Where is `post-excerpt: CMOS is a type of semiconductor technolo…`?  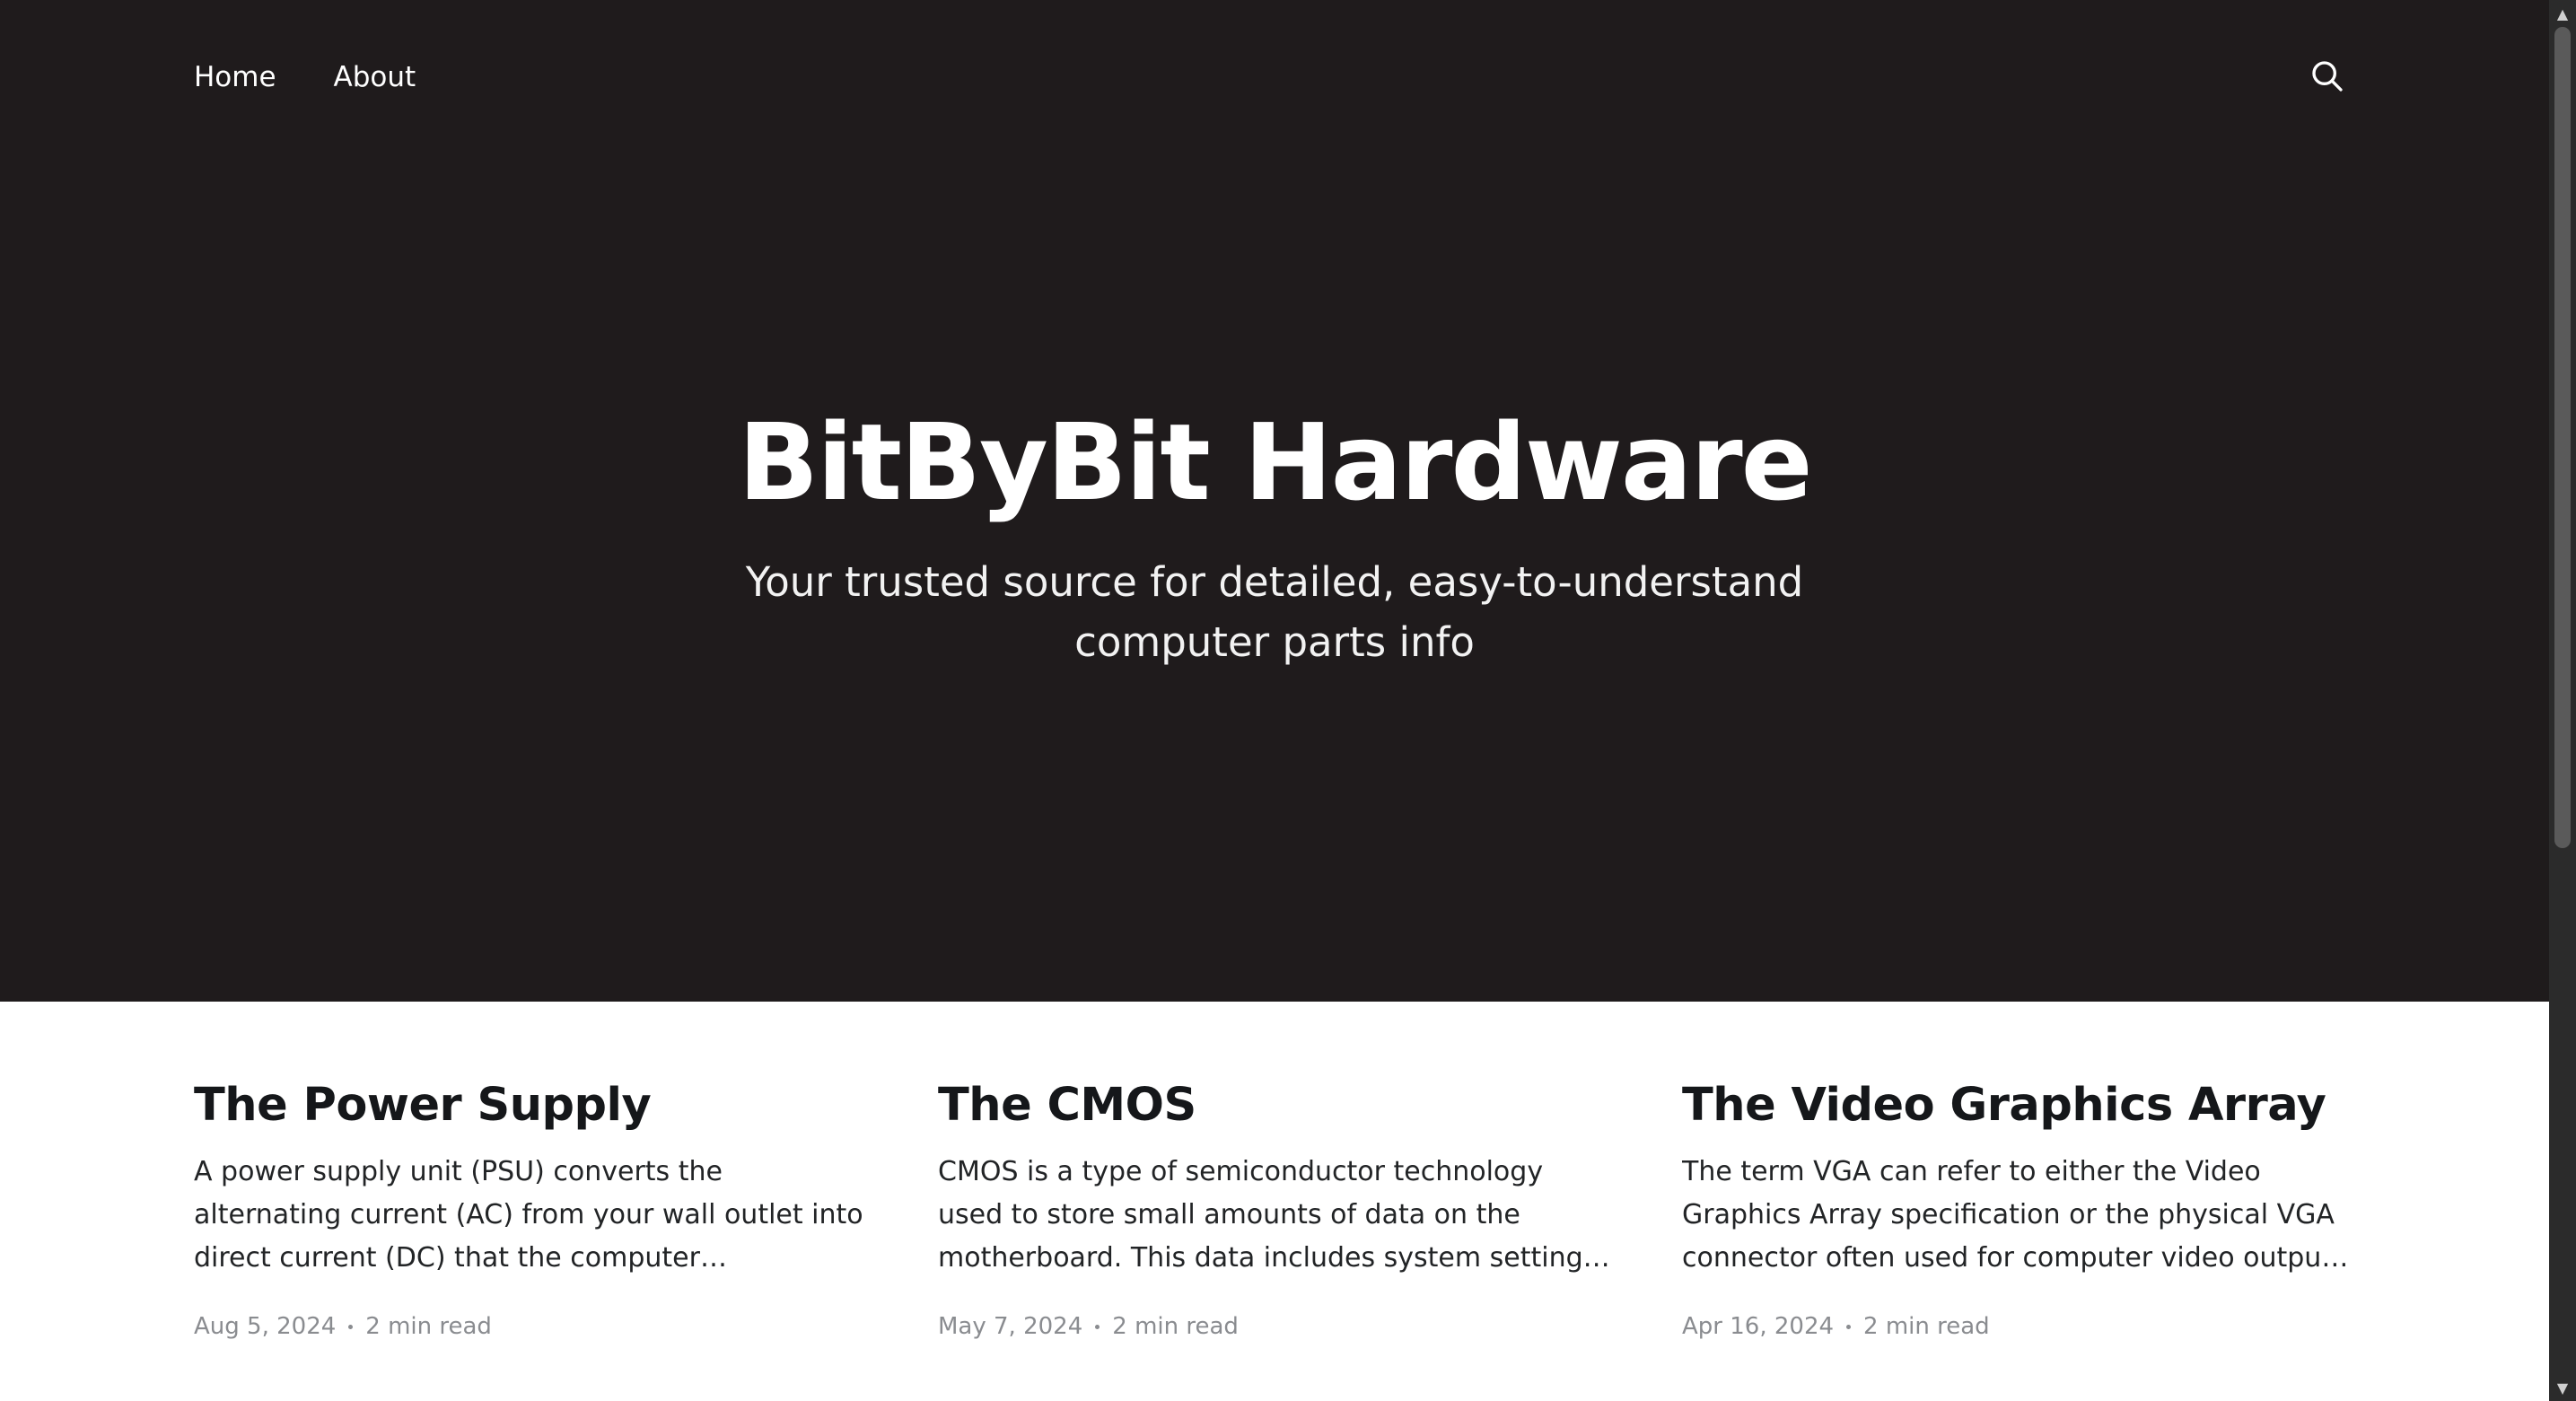 post-excerpt: CMOS is a type of semiconductor technolo… is located at coordinates (1268, 1215).